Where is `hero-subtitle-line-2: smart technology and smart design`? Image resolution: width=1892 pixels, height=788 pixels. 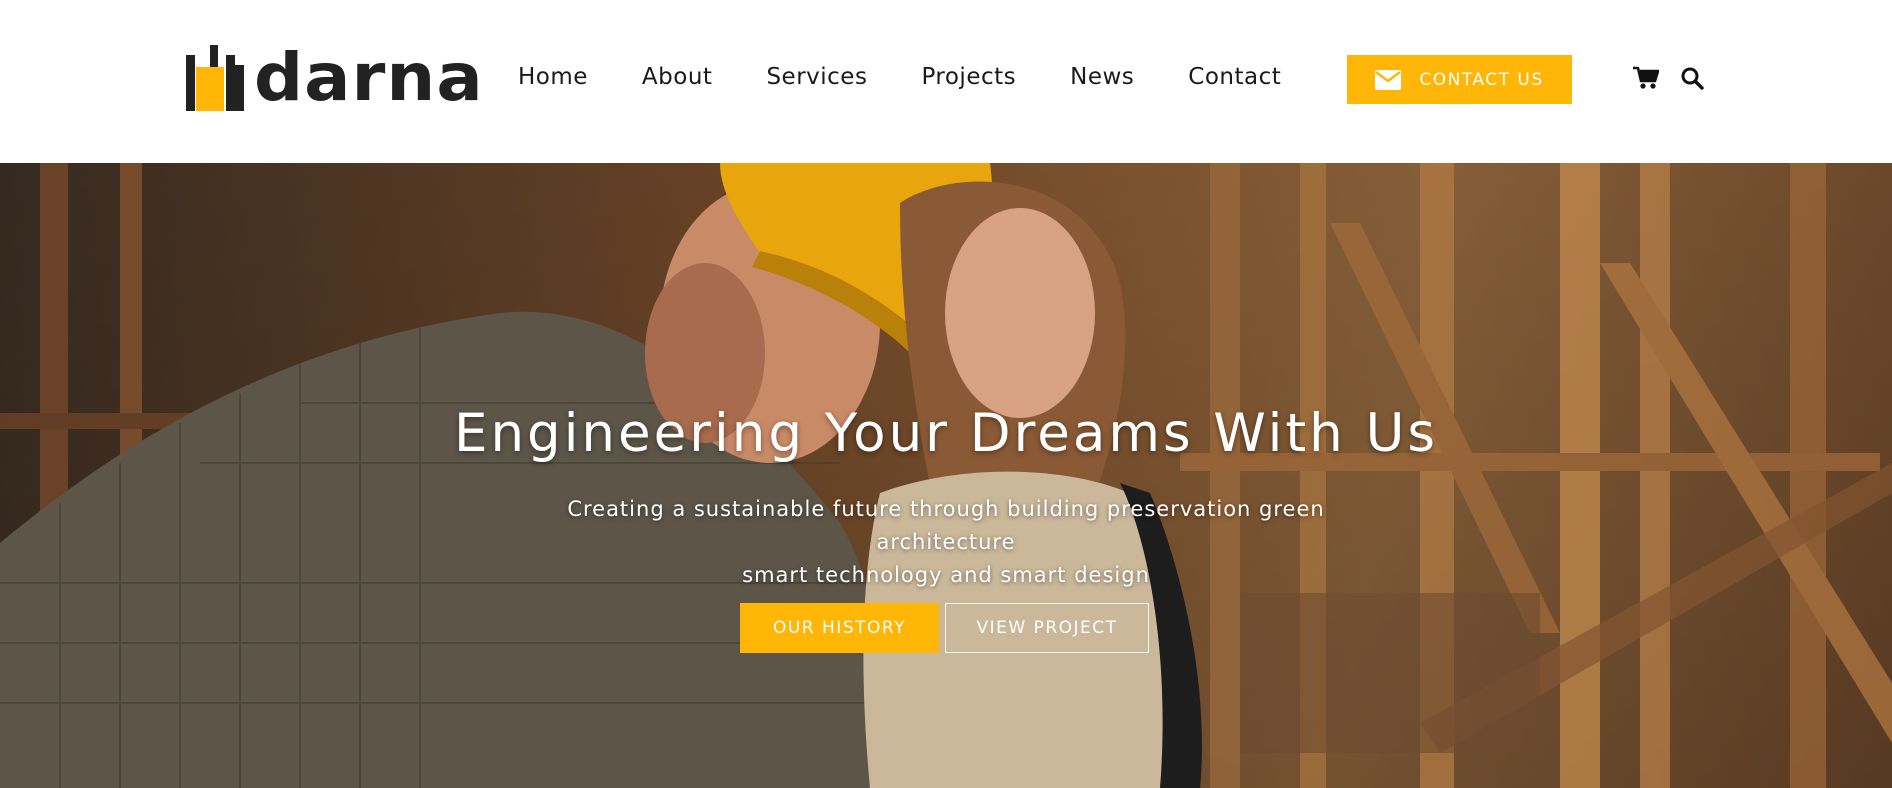 hero-subtitle-line-2: smart technology and smart design is located at coordinates (946, 575).